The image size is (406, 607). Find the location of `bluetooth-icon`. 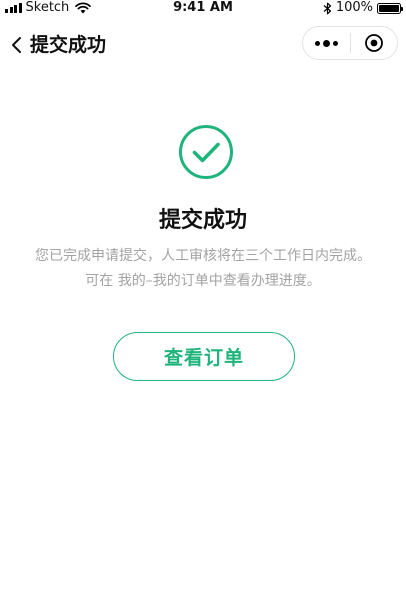

bluetooth-icon is located at coordinates (327, 8).